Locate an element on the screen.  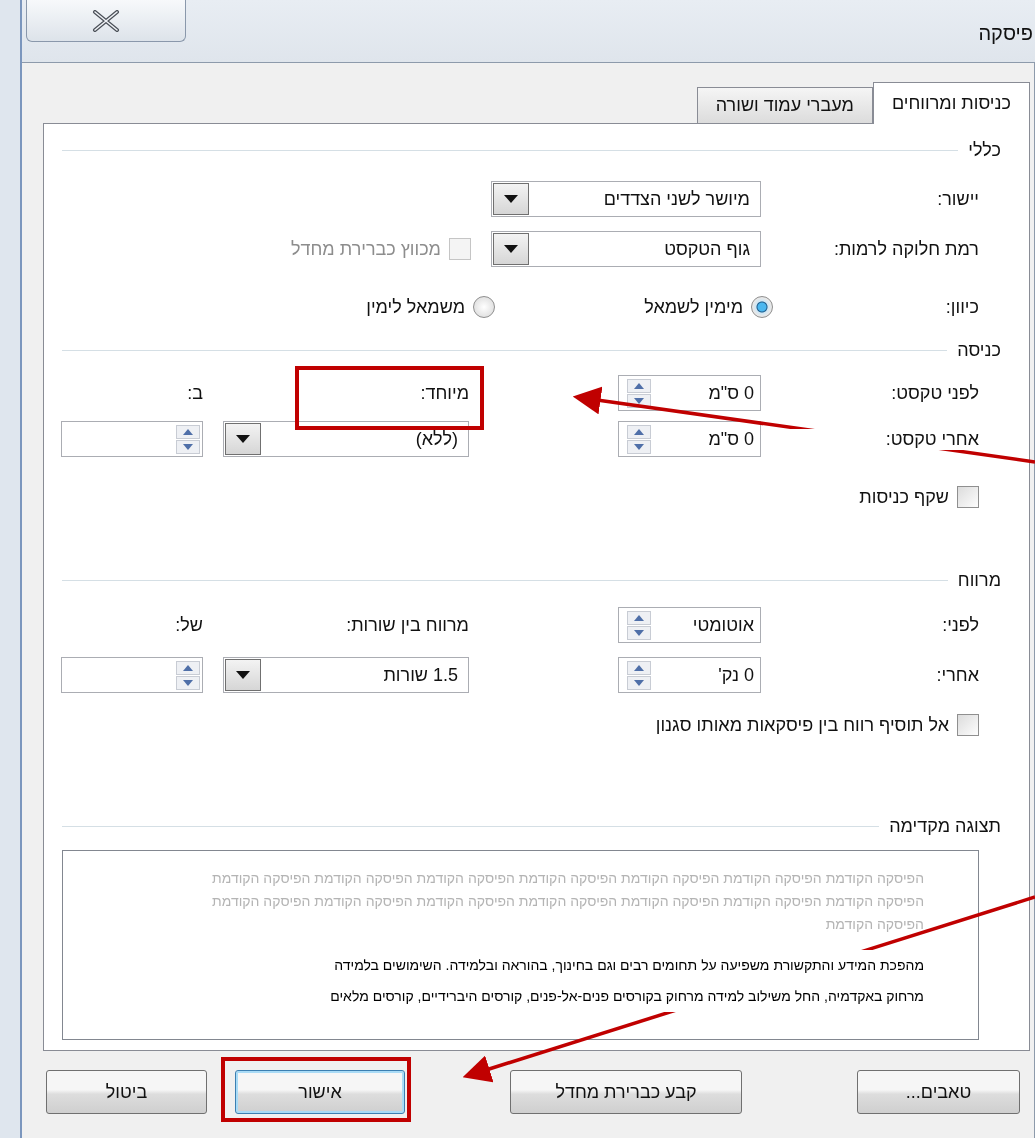
radio-label: משמאל לימין is located at coordinates (415, 307).